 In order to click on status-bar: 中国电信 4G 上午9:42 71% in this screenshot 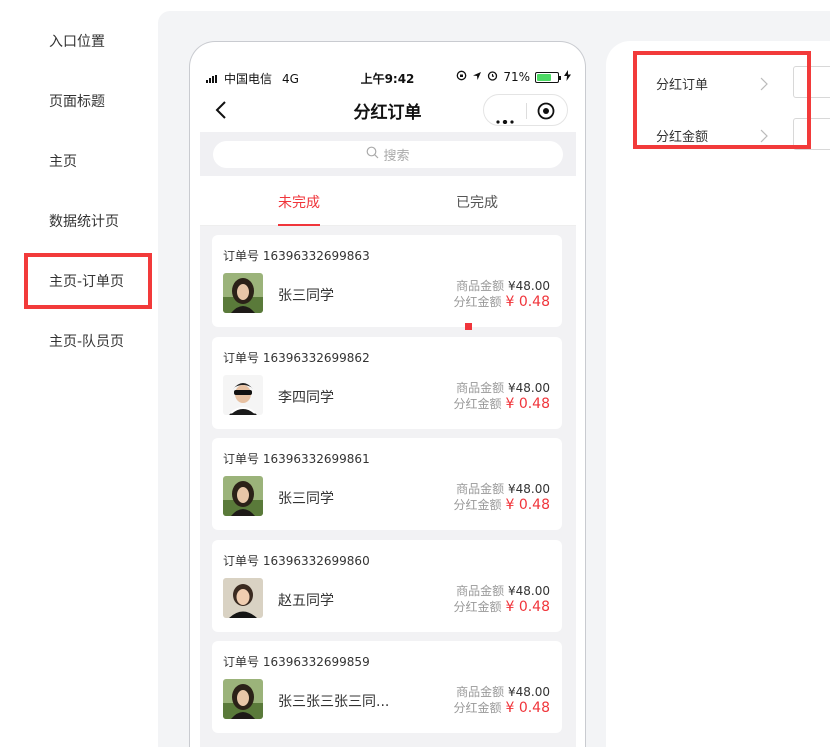, I will do `click(387, 64)`.